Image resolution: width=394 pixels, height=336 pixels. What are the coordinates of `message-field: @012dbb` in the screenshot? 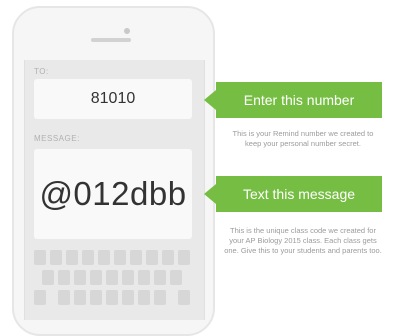 It's located at (113, 194).